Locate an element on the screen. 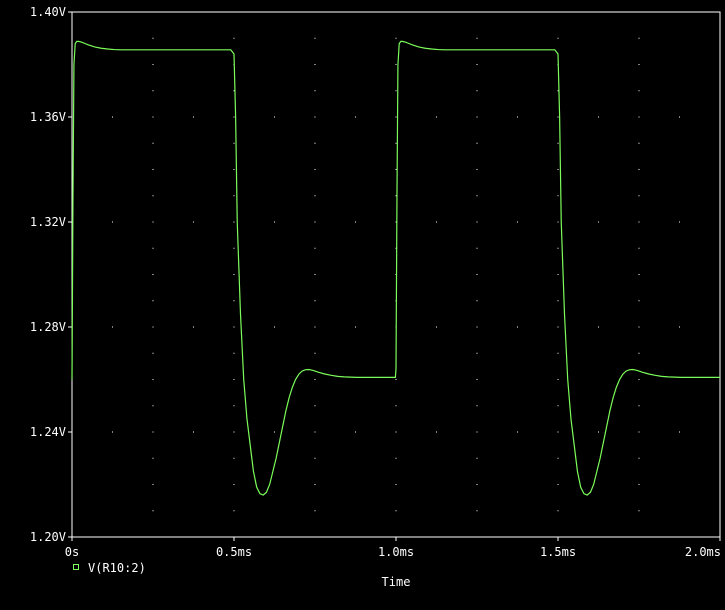 The width and height of the screenshot is (725, 610). y-tick-label: 1.20V is located at coordinates (48, 537).